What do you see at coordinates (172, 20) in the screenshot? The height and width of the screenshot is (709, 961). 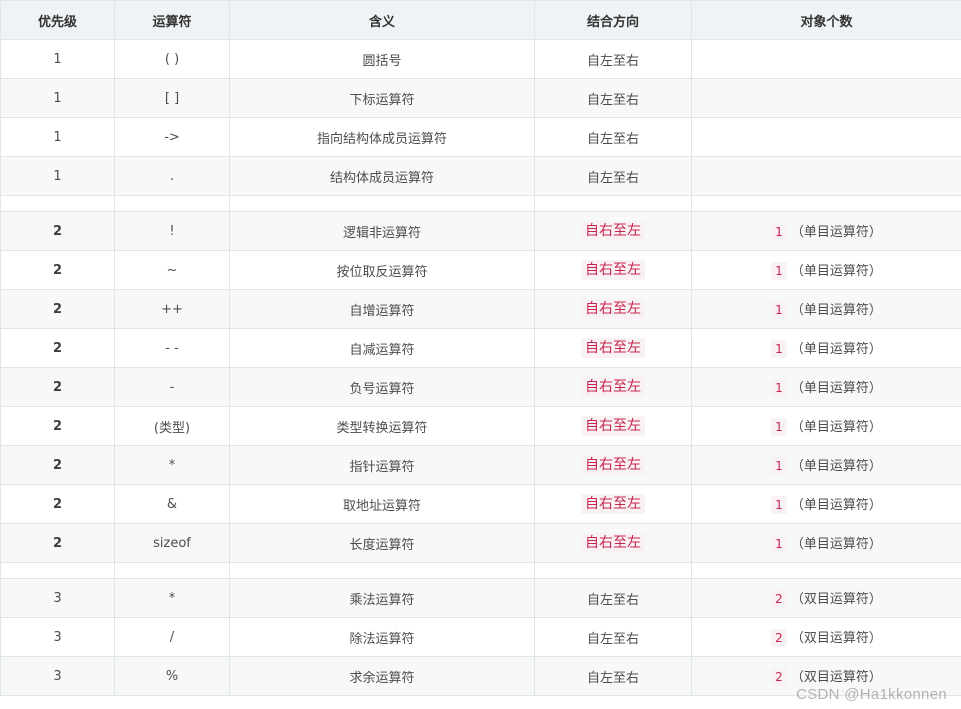 I see `header-operator: 运算符` at bounding box center [172, 20].